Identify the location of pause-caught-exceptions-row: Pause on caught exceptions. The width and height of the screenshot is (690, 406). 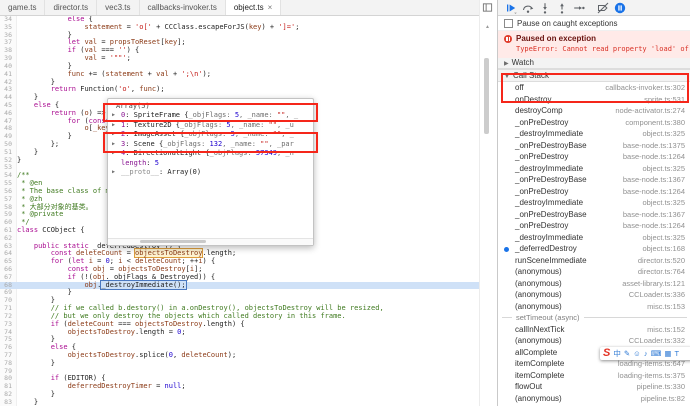
(594, 23).